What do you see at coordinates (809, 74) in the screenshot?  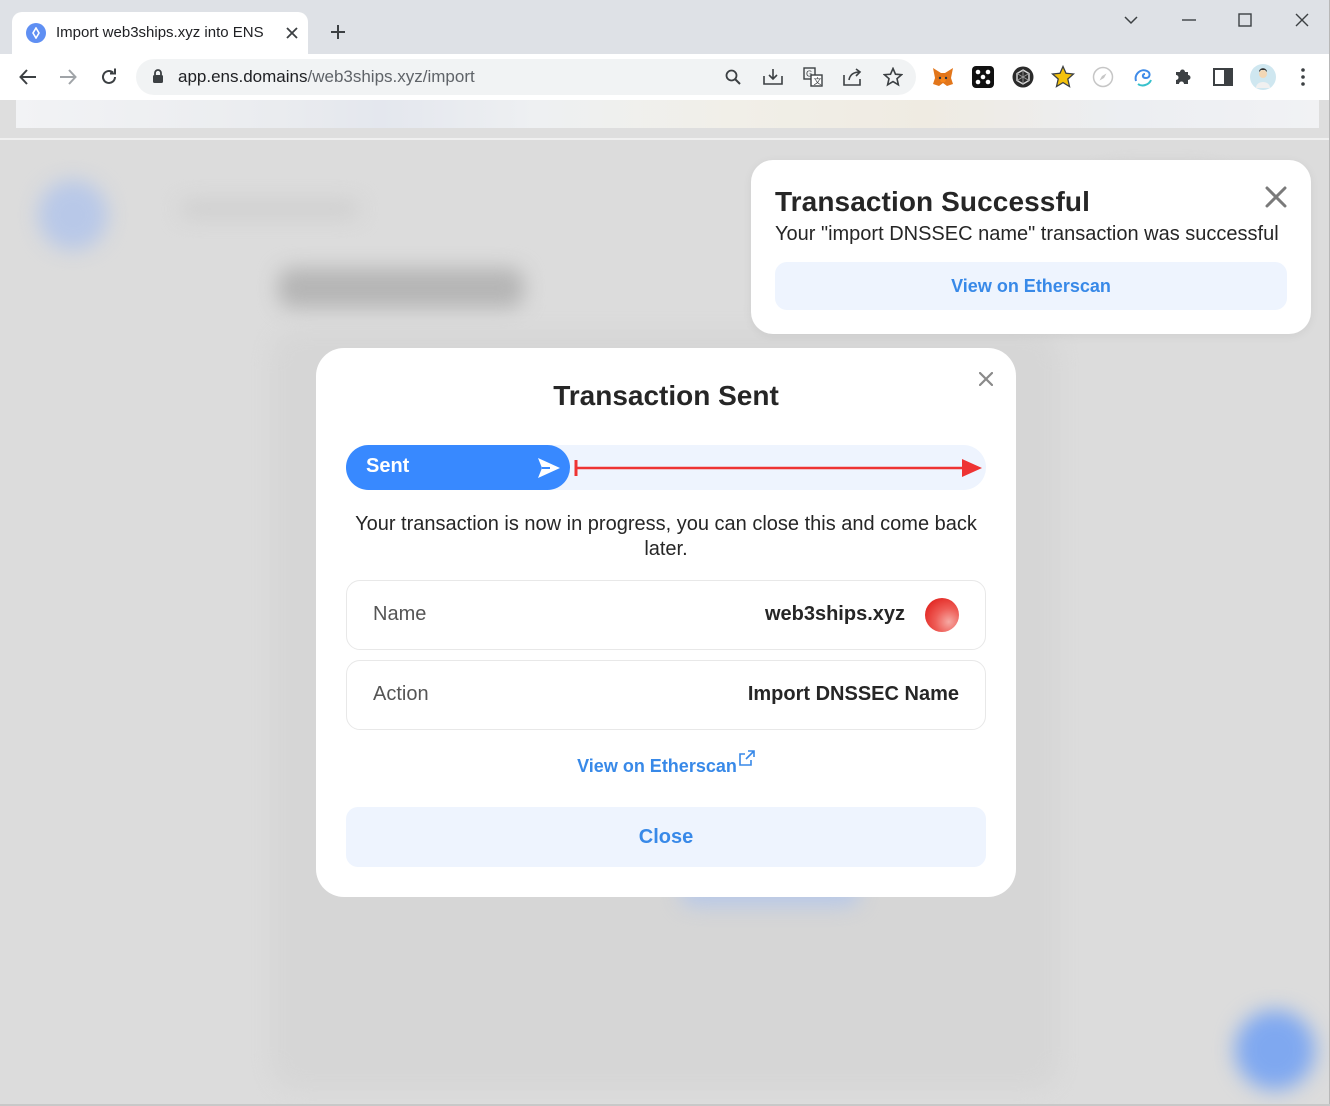 I see `svg-text: G` at bounding box center [809, 74].